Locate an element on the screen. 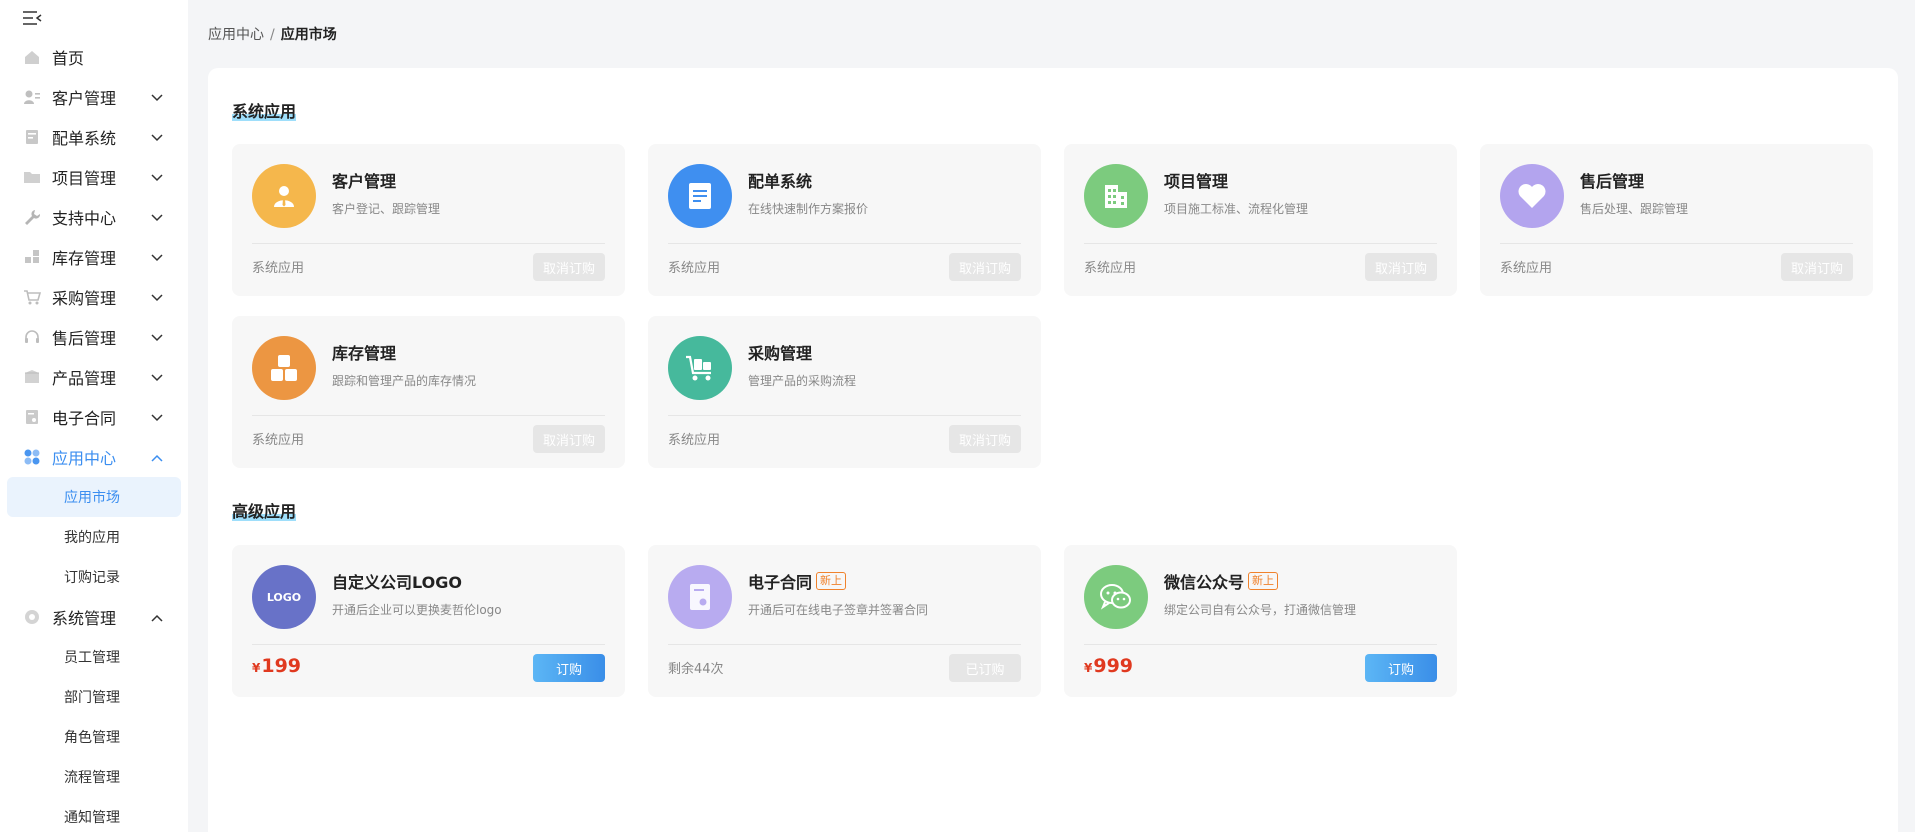 Image resolution: width=1915 pixels, height=832 pixels. sidebar-item-contract: 电子合同 is located at coordinates (94, 417).